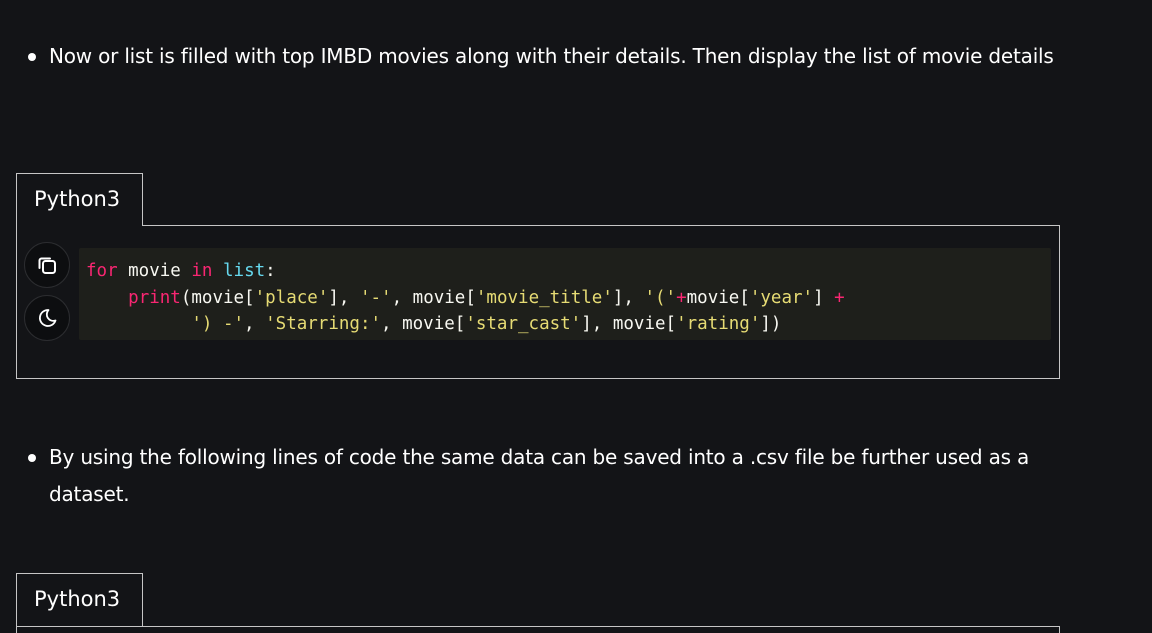  Describe the element at coordinates (375, 297) in the screenshot. I see `code-token: '-'` at that location.